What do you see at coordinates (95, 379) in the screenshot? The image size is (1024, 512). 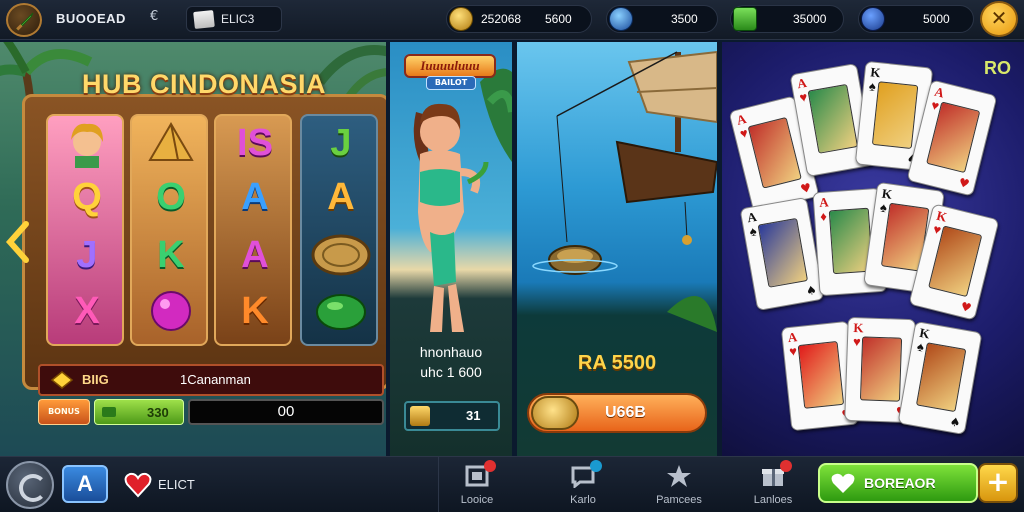 I see `info-label: BIIG` at bounding box center [95, 379].